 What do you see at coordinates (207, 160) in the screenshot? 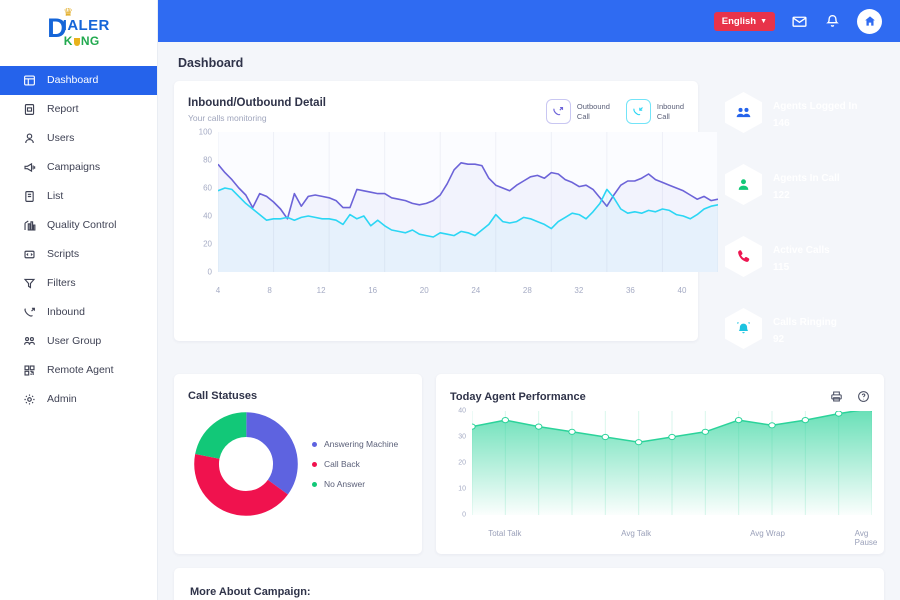
I see `y-tick: 80` at bounding box center [207, 160].